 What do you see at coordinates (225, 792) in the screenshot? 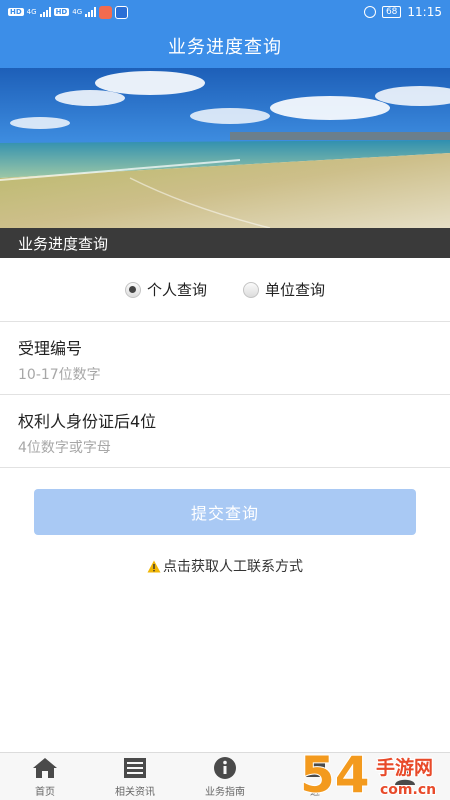
I see `nav-guide-label: 业务指南` at bounding box center [225, 792].